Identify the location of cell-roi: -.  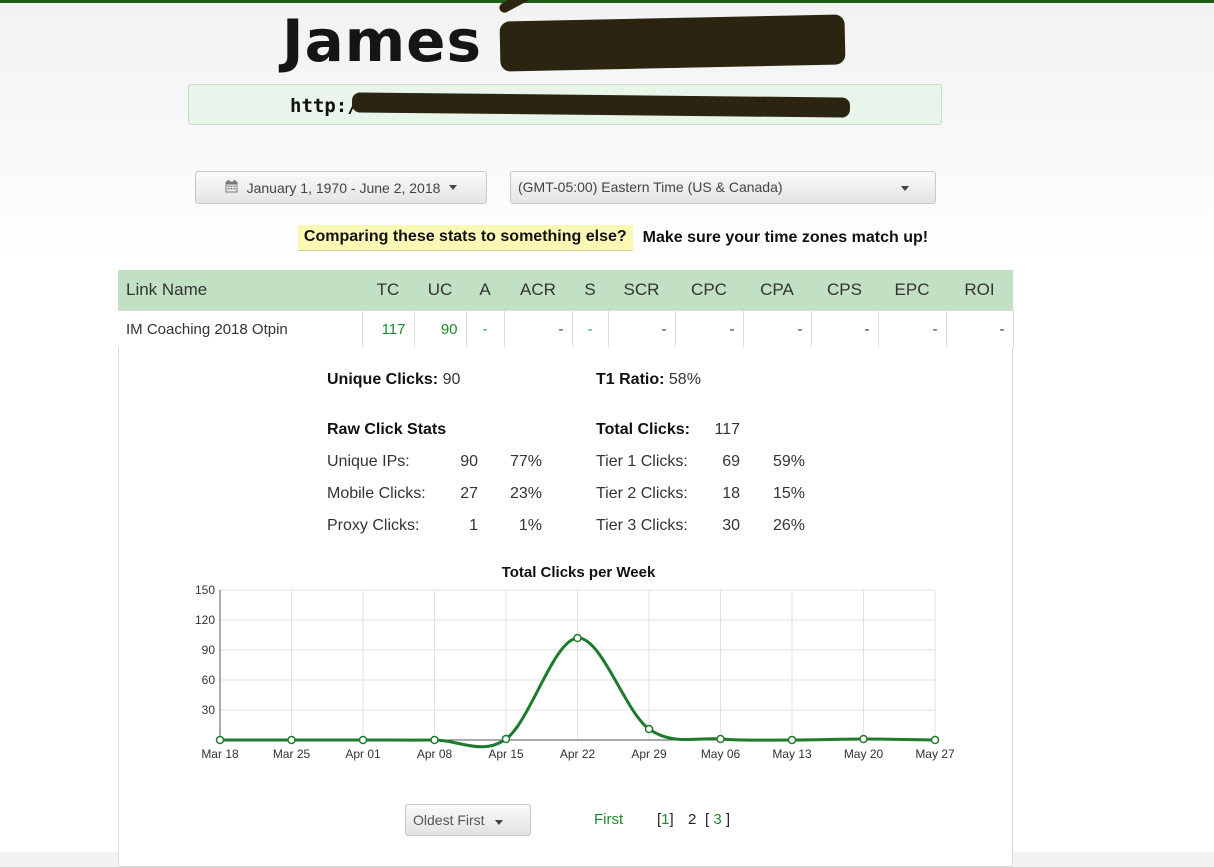
(979, 329).